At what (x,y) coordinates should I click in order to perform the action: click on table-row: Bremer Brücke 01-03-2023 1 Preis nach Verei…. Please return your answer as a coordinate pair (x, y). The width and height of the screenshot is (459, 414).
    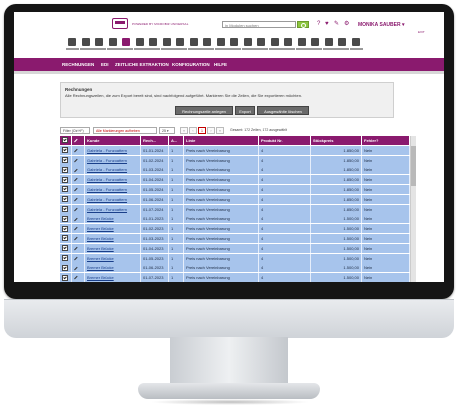
    Looking at the image, I should click on (235, 238).